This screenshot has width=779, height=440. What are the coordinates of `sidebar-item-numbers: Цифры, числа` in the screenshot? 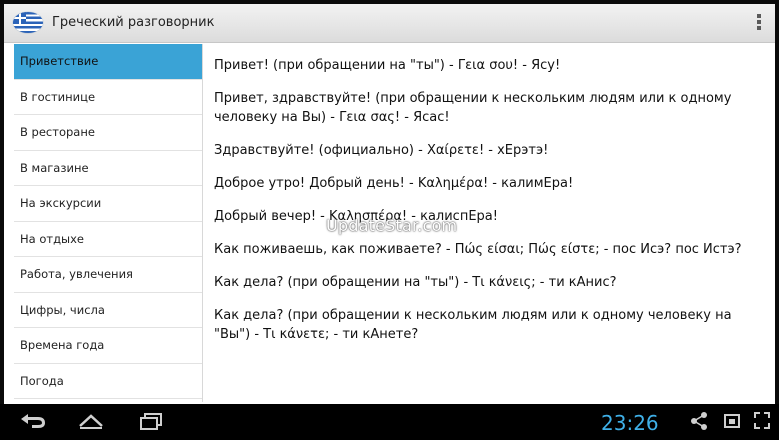 It's located at (108, 310).